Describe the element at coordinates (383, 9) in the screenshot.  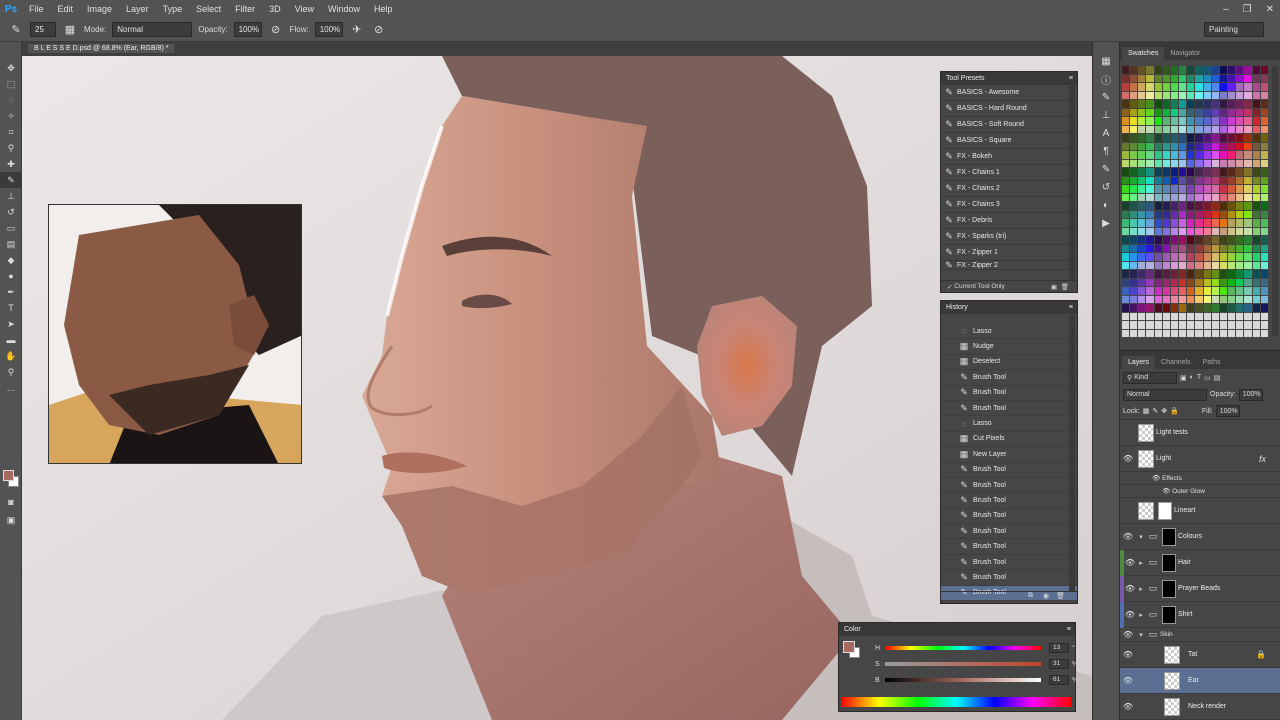
I see `menu-help: Help` at that location.